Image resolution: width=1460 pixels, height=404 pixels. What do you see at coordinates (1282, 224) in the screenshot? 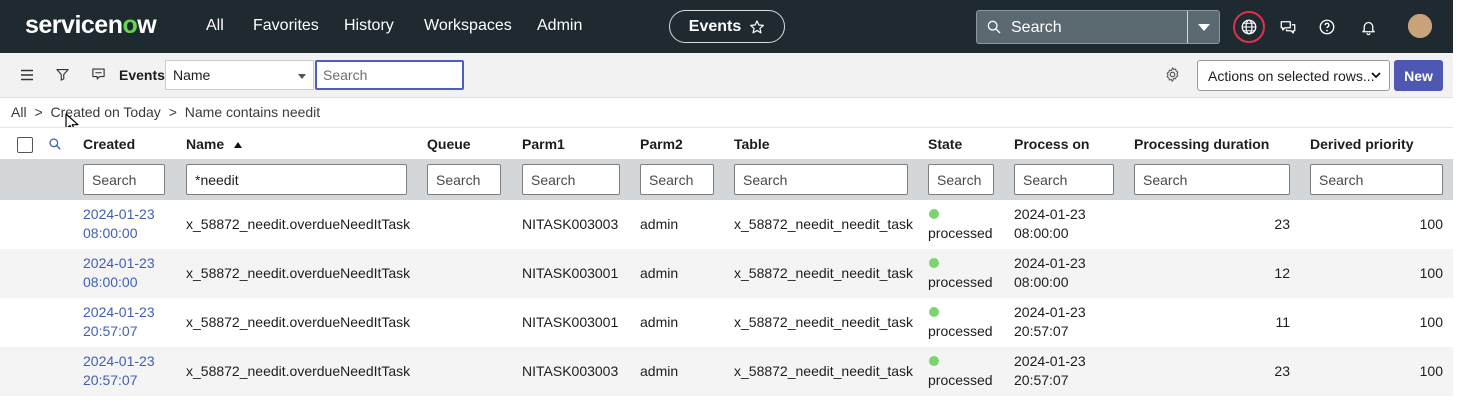
I see `cell-processing-duration: 23` at bounding box center [1282, 224].